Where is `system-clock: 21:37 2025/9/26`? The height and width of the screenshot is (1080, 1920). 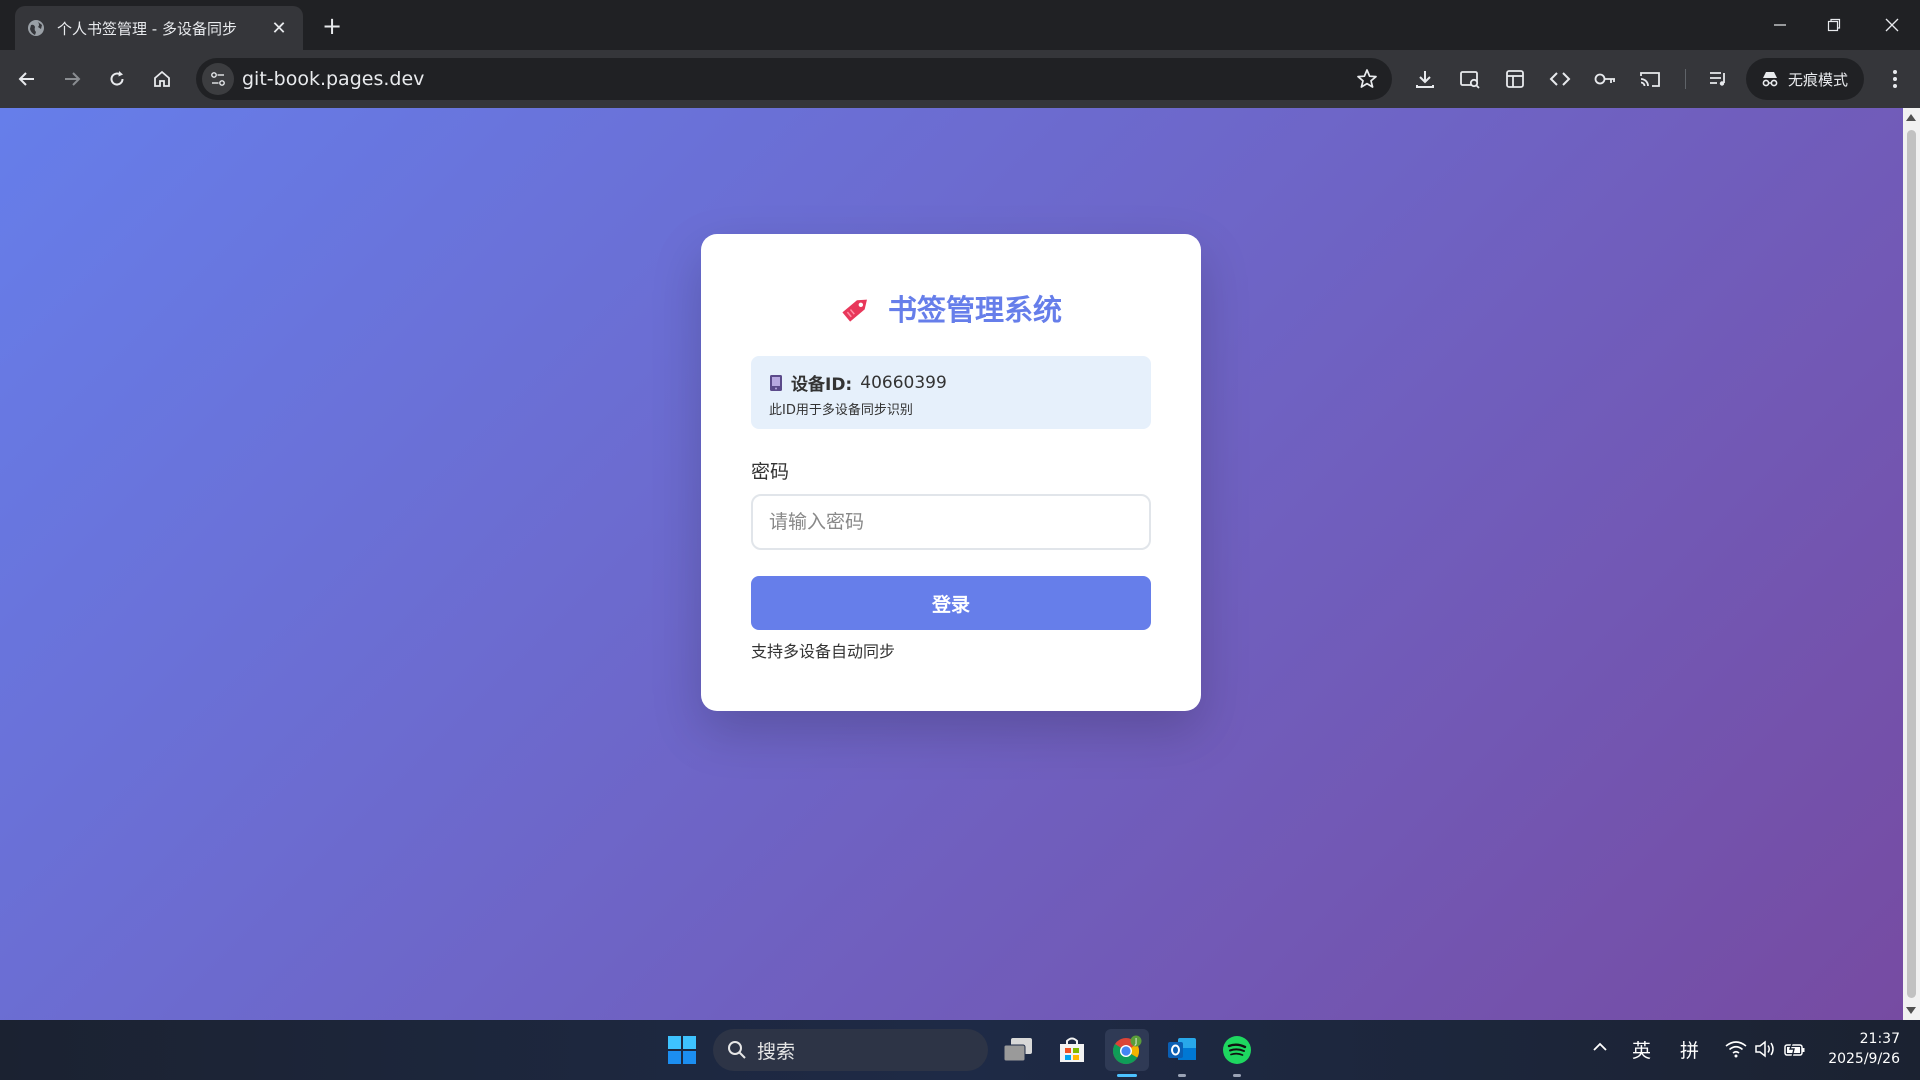
system-clock: 21:37 2025/9/26 is located at coordinates (1860, 1049).